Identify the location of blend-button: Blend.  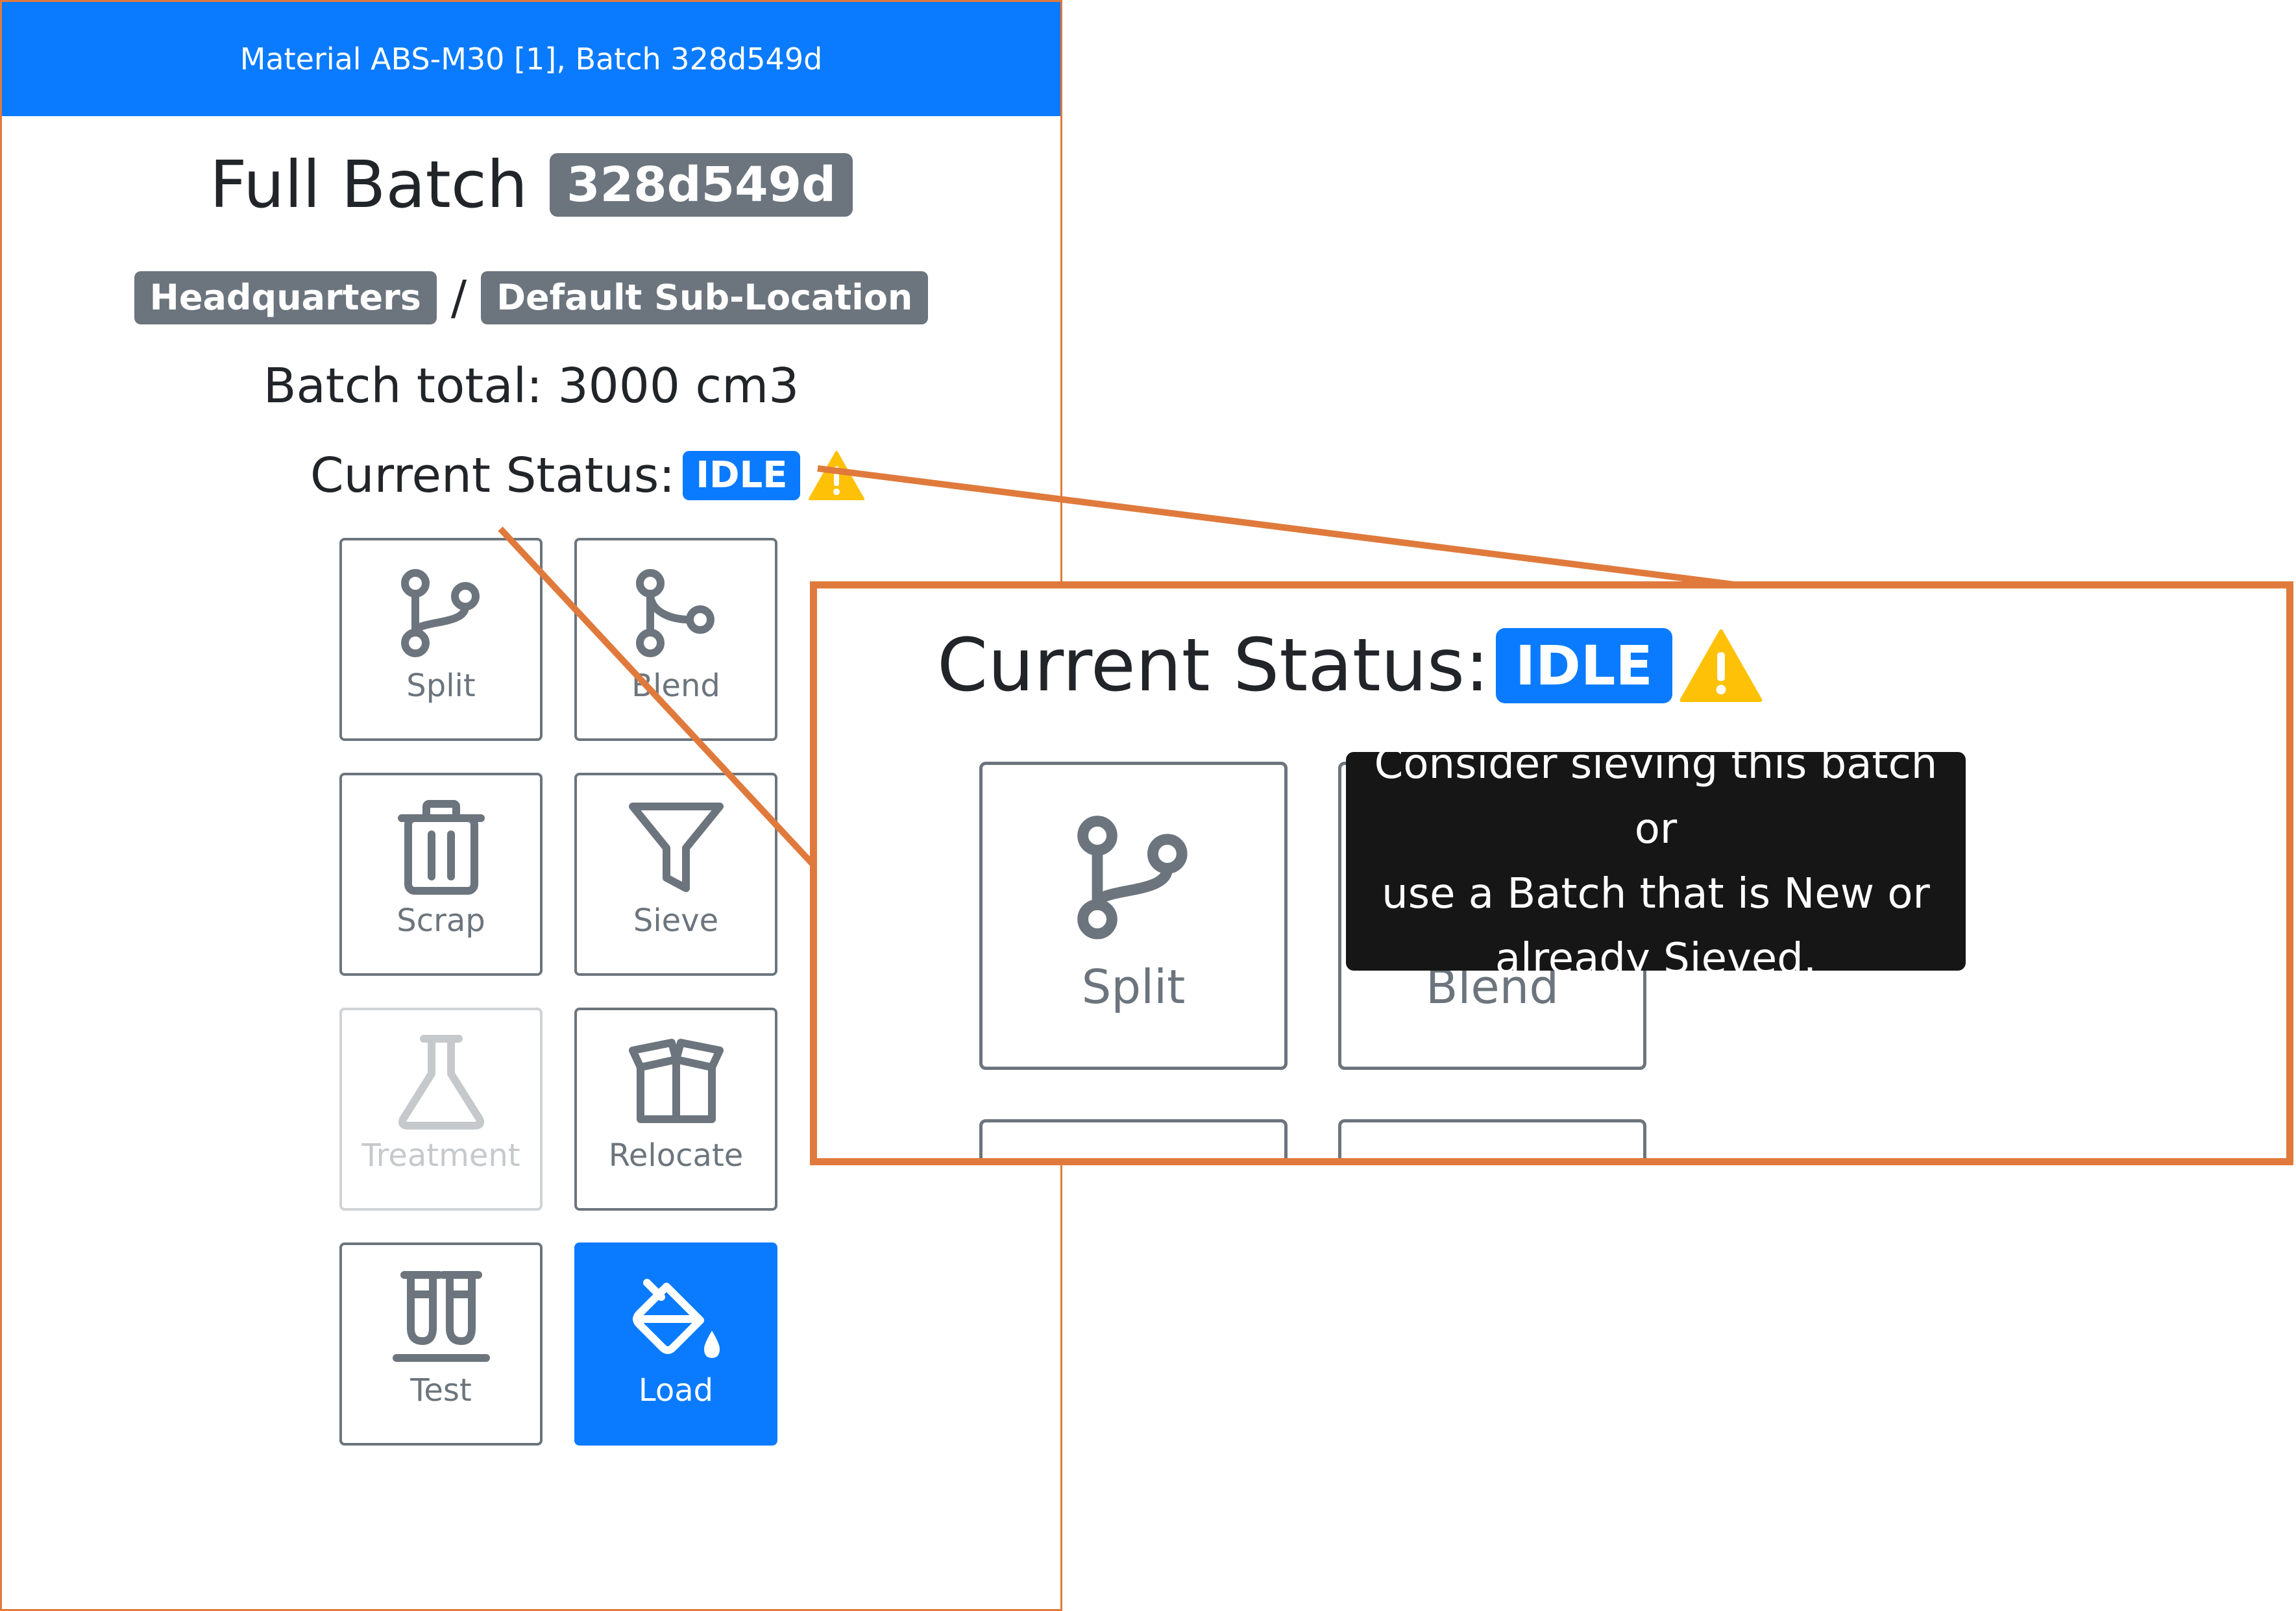
(675, 639).